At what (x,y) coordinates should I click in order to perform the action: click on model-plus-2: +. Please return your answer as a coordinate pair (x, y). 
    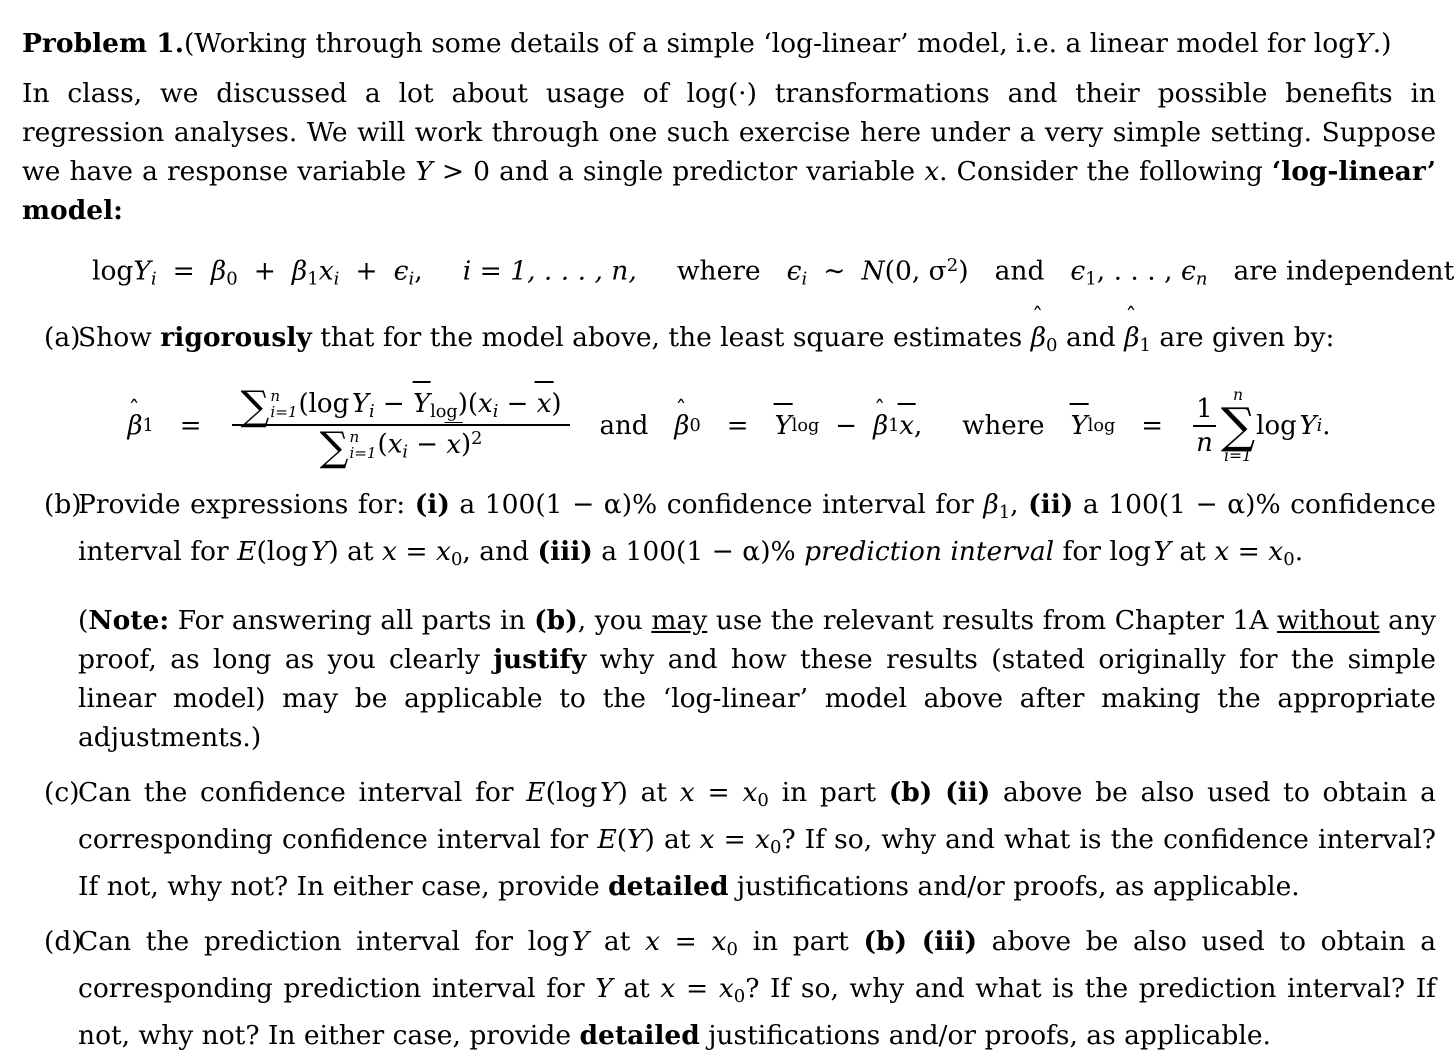
    Looking at the image, I should click on (366, 271).